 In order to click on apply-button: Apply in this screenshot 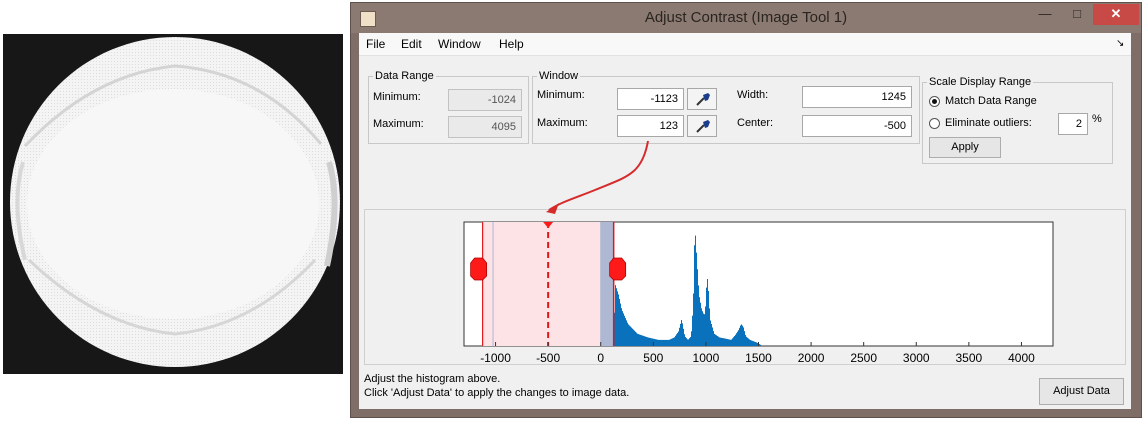, I will do `click(965, 147)`.